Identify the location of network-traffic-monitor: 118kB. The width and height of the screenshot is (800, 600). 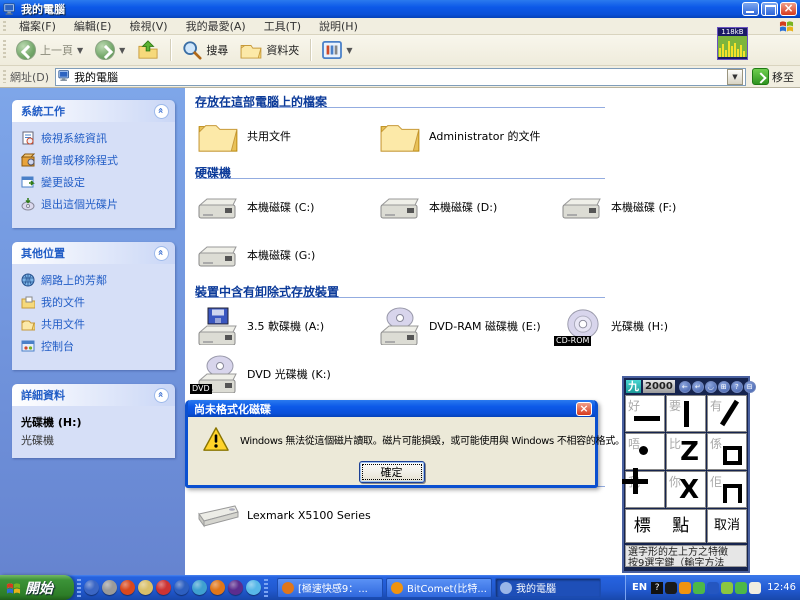
(732, 43).